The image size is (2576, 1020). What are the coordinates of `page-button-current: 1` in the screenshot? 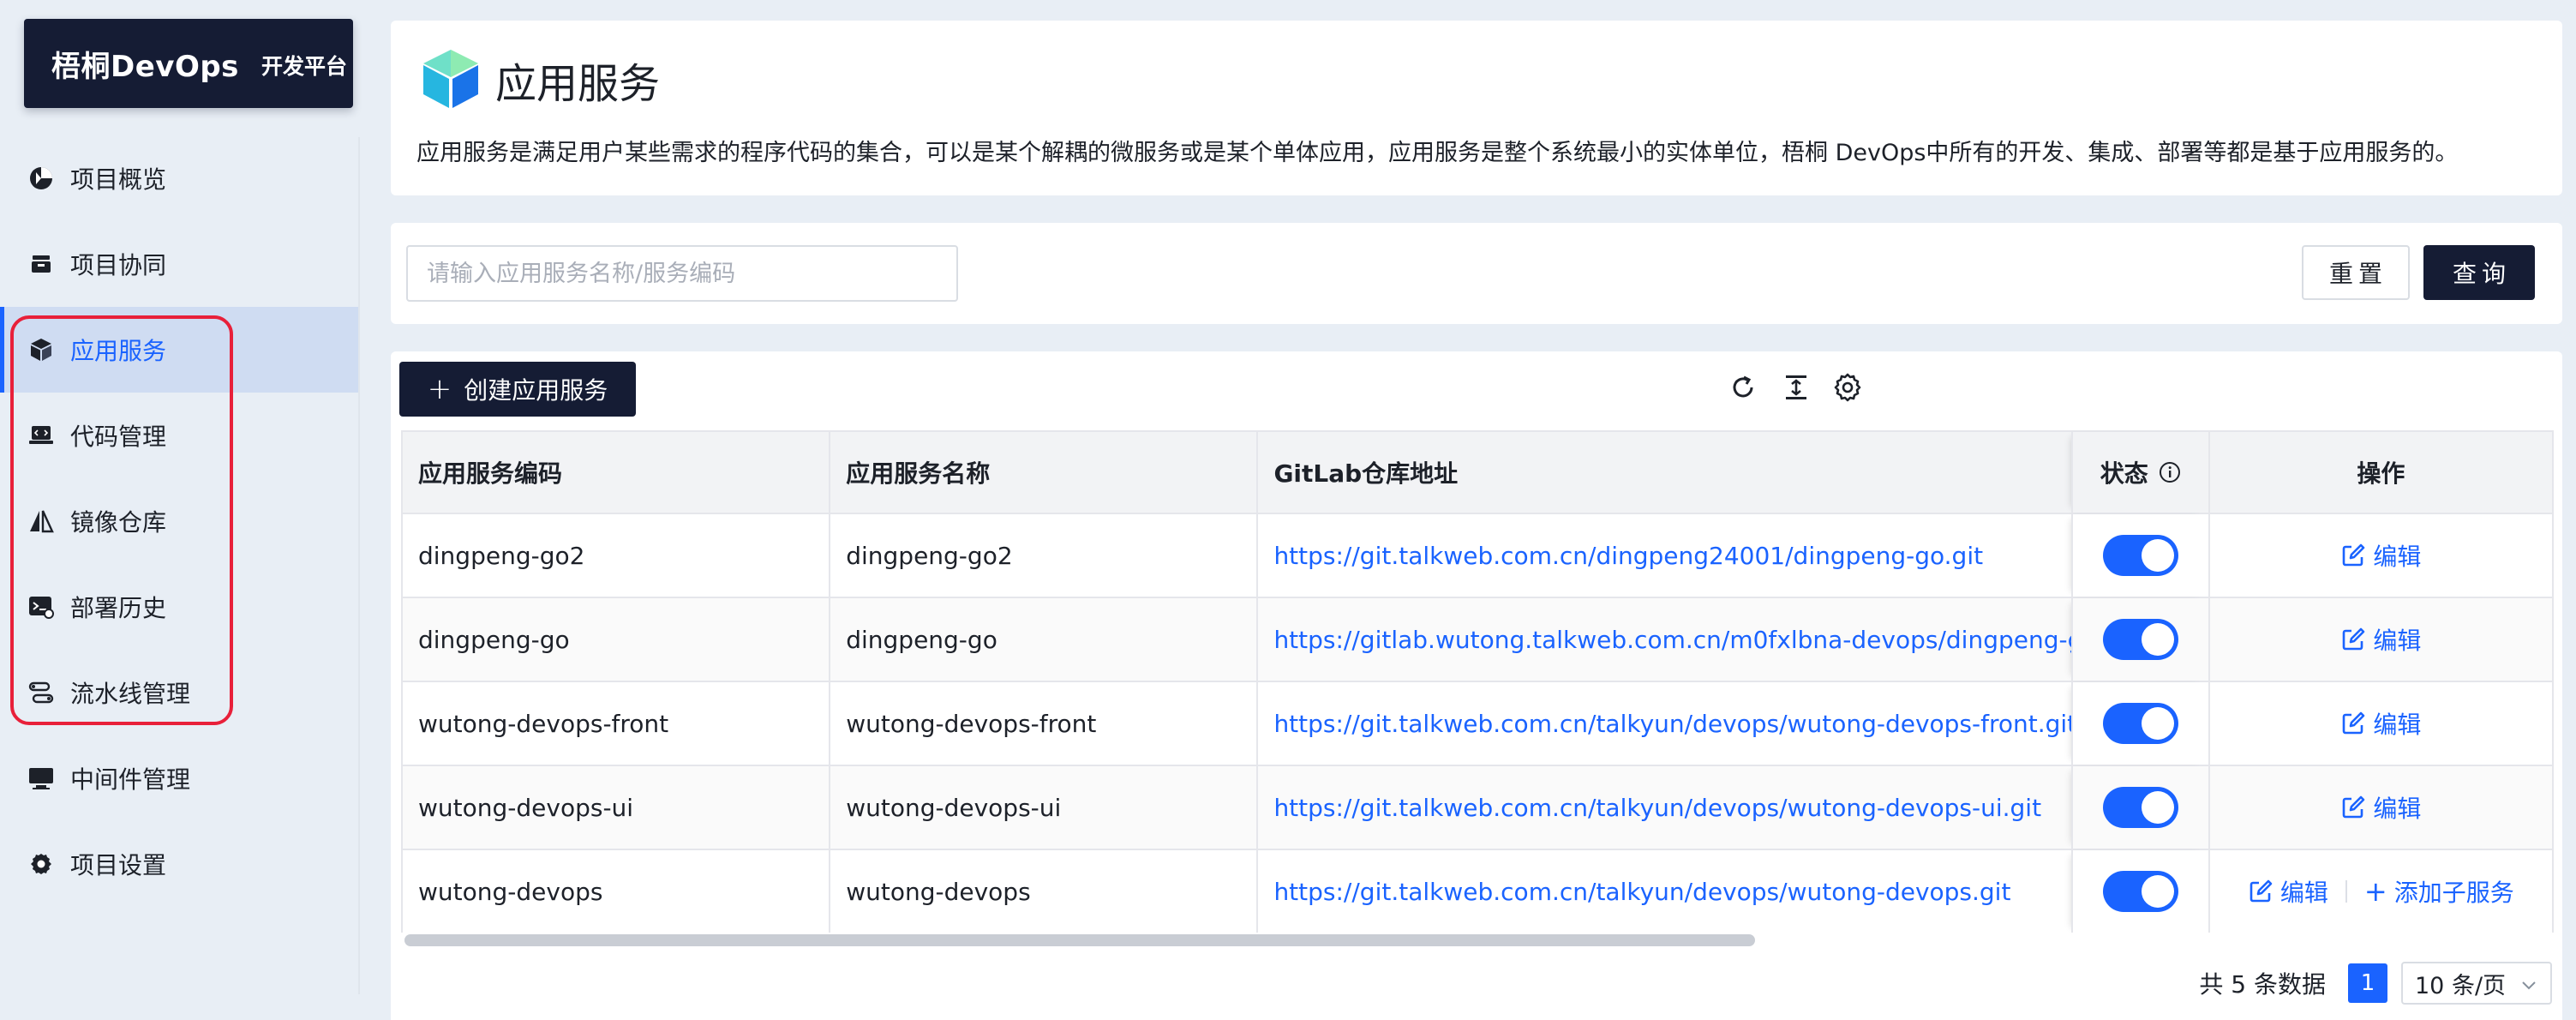 It's located at (2367, 983).